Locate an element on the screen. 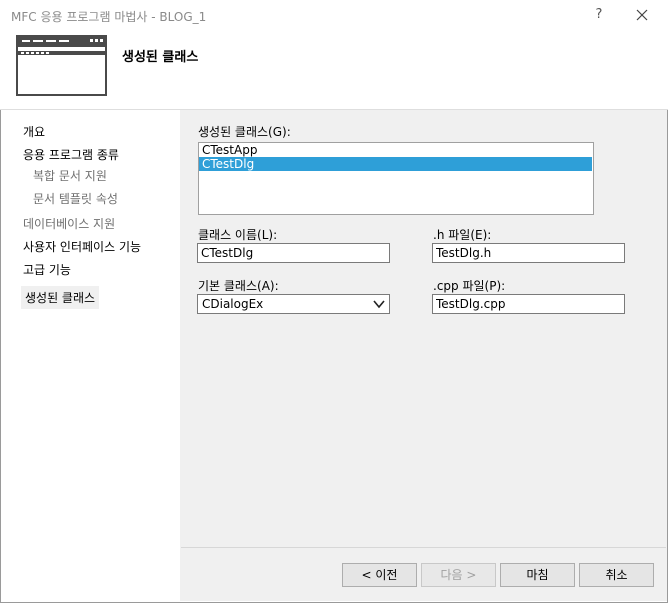 The image size is (668, 603). class-name-label: 클래스 이름(L): is located at coordinates (238, 235).